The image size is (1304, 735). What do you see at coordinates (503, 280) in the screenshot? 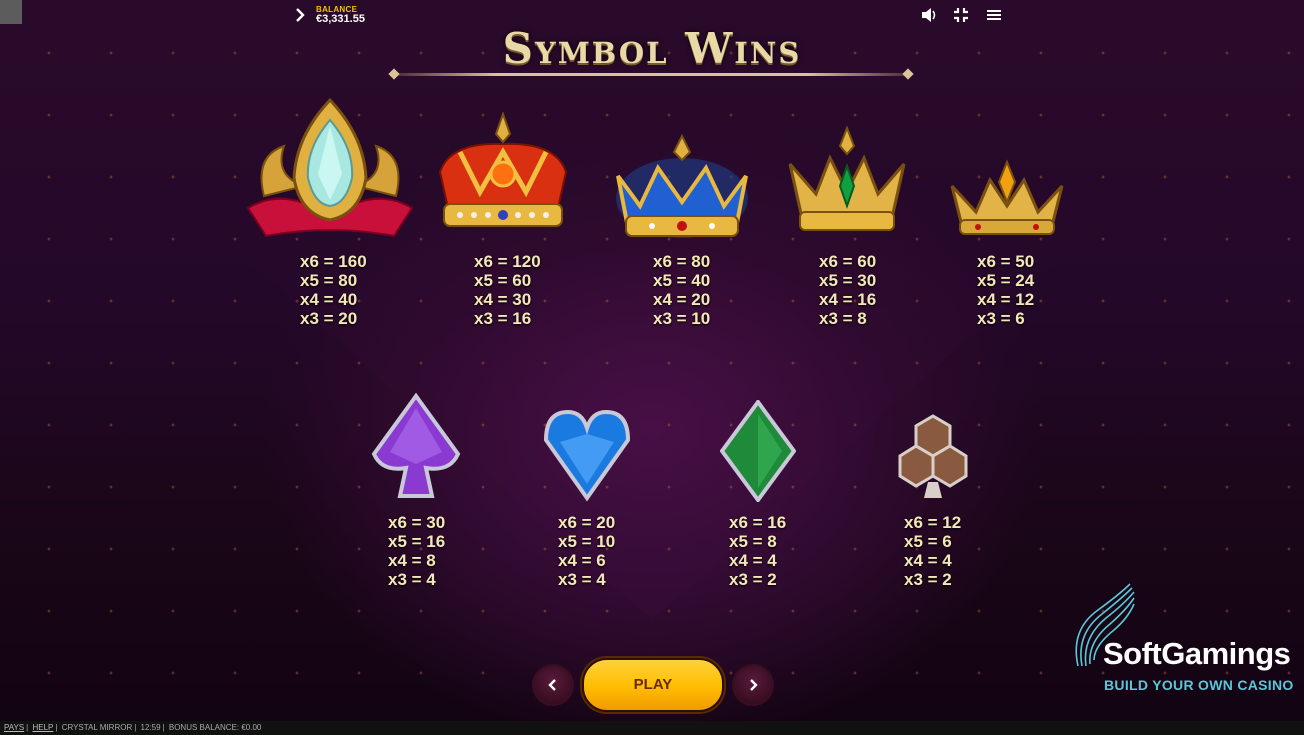
I see `pay-line: x5 = 60` at bounding box center [503, 280].